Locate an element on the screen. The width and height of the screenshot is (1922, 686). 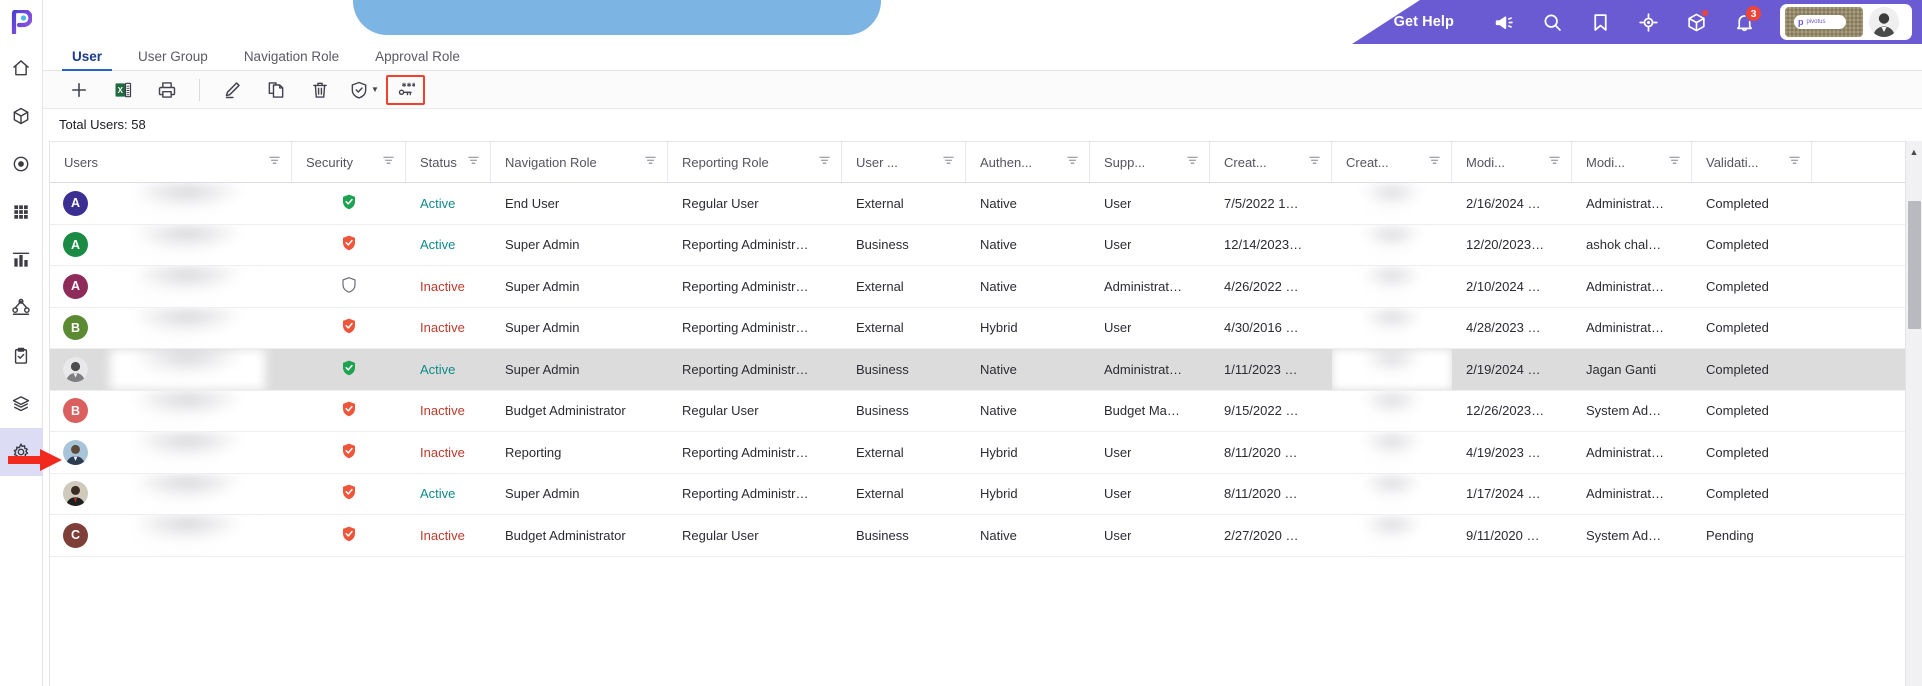
search-icon is located at coordinates (1552, 22).